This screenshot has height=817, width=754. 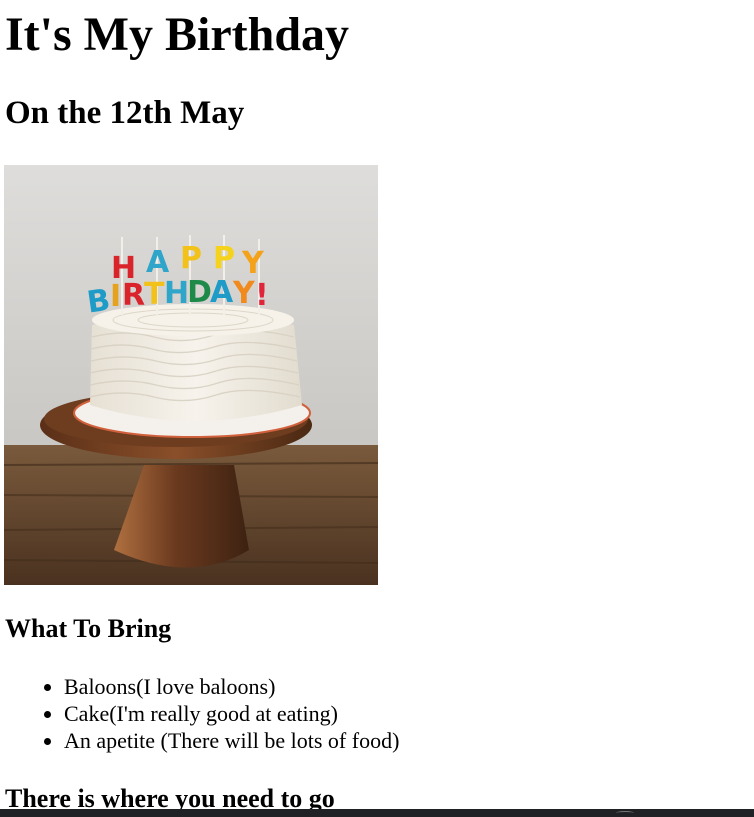 What do you see at coordinates (625, 813) in the screenshot?
I see `chevron-up-icon` at bounding box center [625, 813].